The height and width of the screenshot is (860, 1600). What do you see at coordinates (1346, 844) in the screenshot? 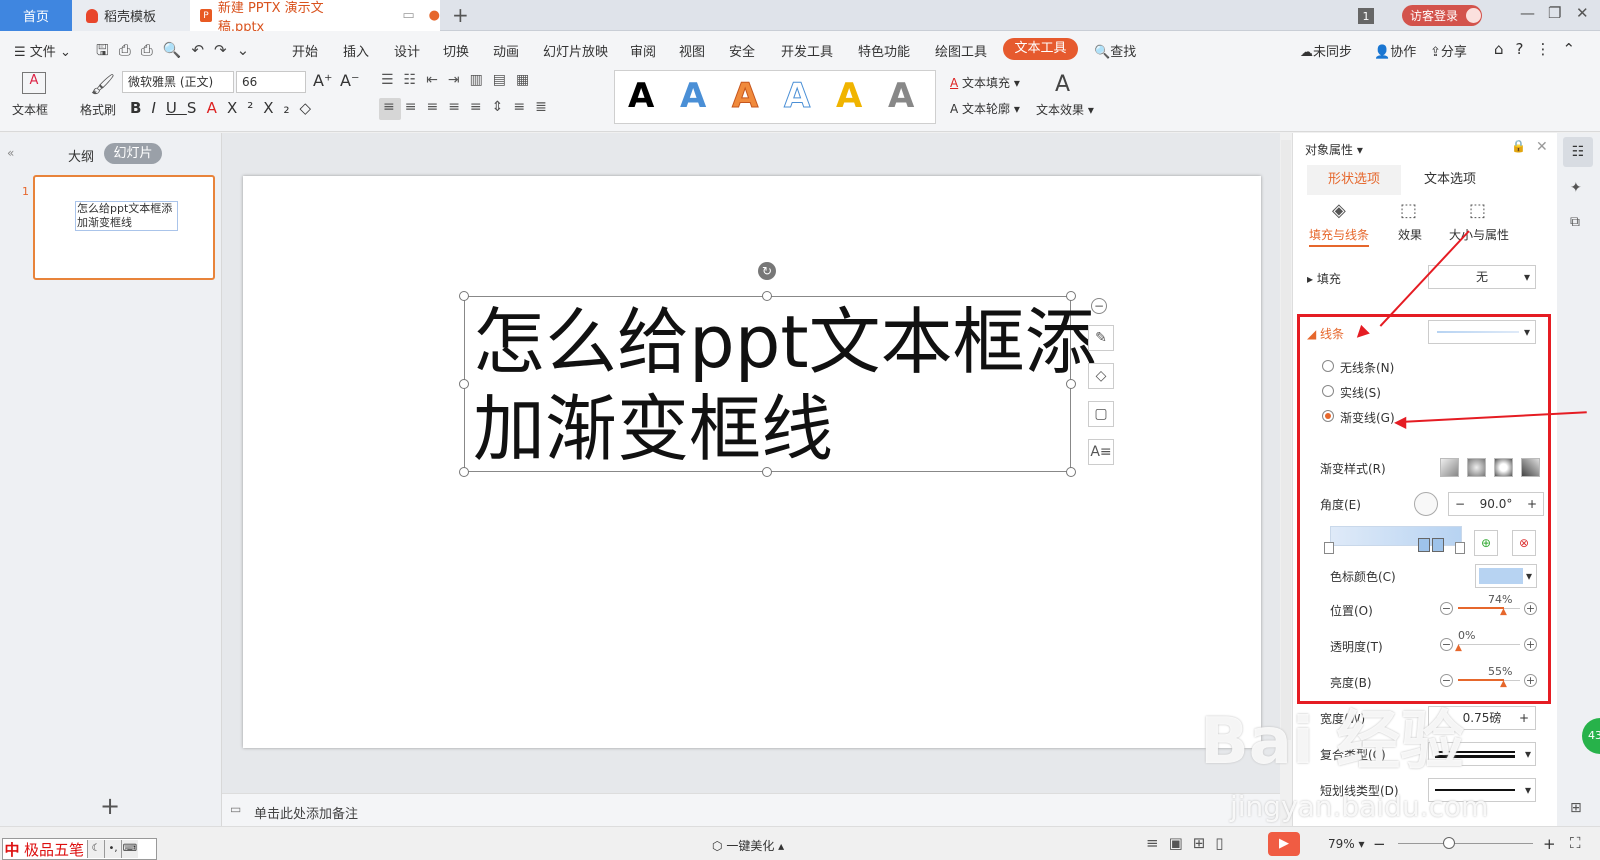
I see `zoom-select: 79% ▾` at bounding box center [1346, 844].